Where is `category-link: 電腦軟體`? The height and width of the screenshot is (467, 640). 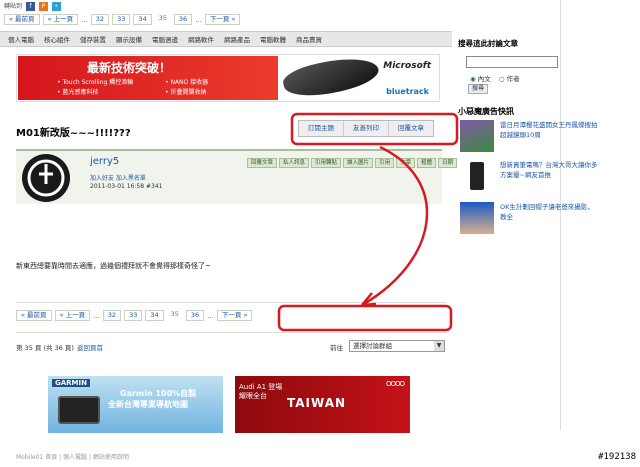
category-link: 電腦軟體 is located at coordinates (273, 39).